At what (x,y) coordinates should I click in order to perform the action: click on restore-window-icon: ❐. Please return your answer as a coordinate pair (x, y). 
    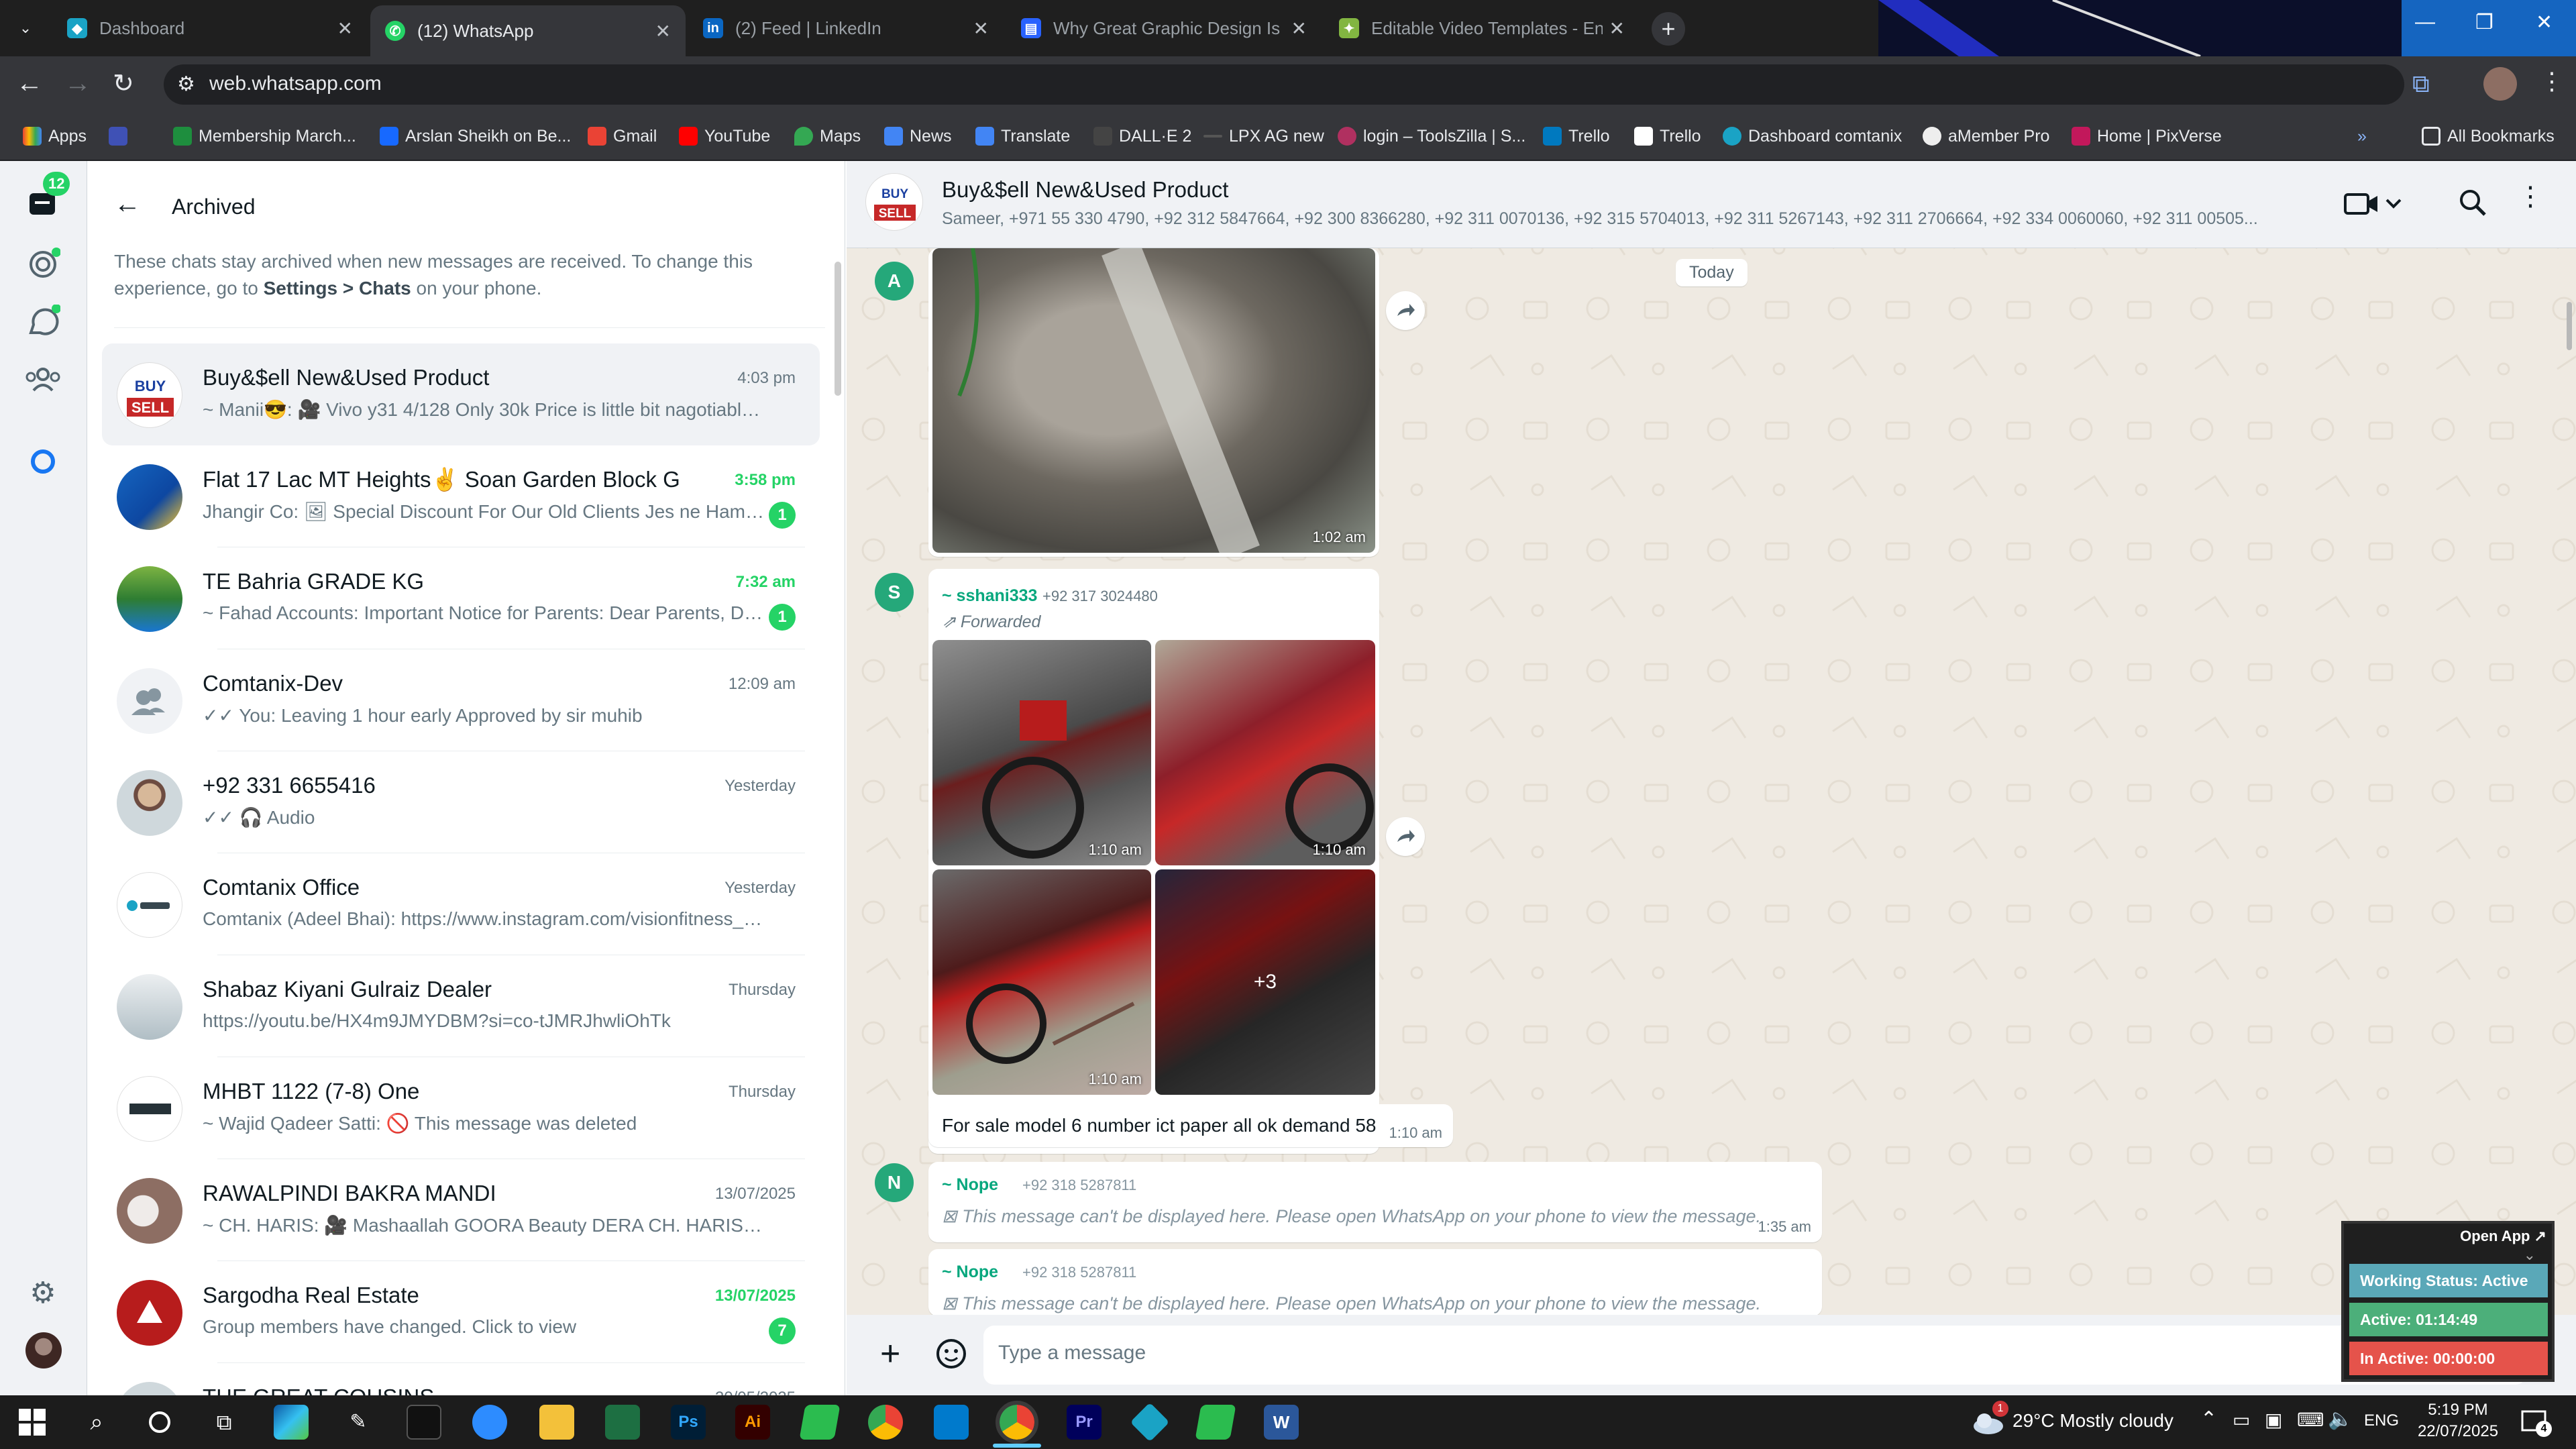
    Looking at the image, I should click on (2484, 22).